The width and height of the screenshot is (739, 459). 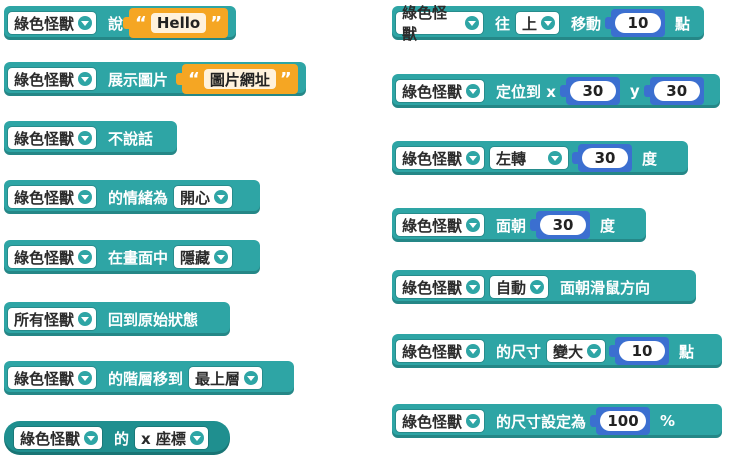 I want to click on move-steps-input: 10, so click(x=637, y=23).